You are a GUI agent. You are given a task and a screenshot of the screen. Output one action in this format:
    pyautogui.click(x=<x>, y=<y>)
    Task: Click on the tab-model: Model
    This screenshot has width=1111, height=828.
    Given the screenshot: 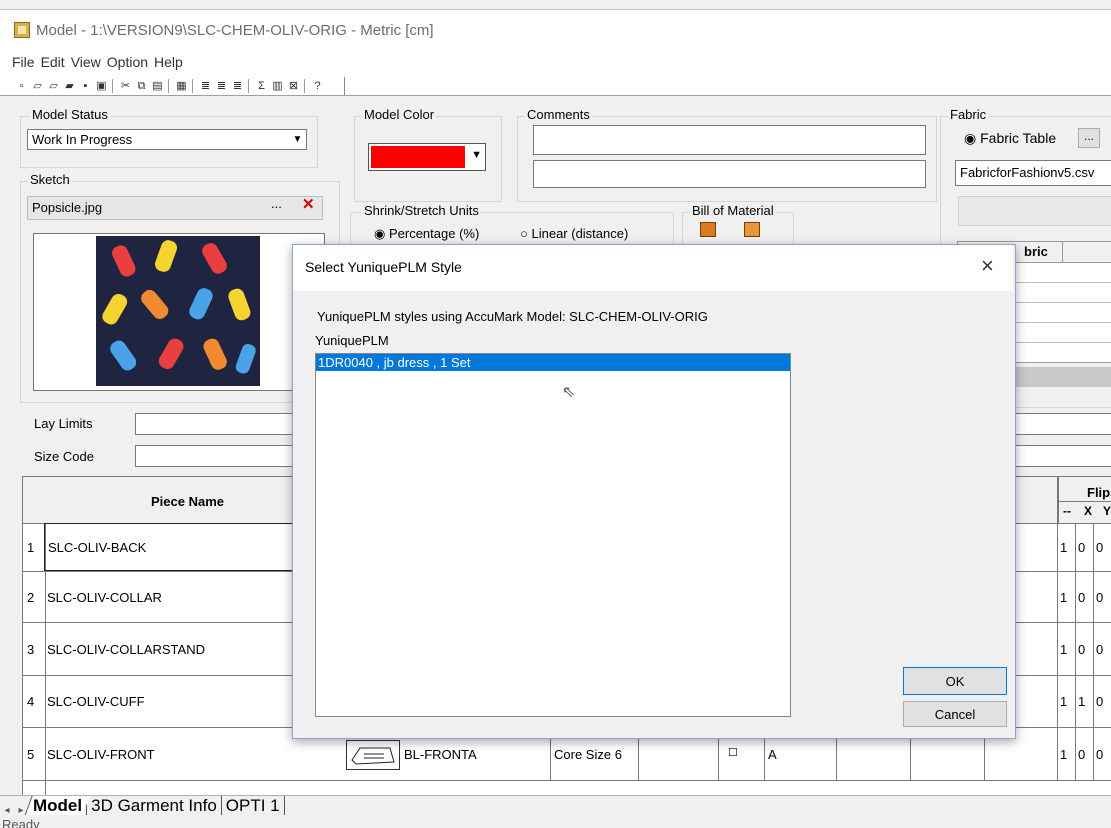 What is the action you would take?
    pyautogui.click(x=57, y=806)
    